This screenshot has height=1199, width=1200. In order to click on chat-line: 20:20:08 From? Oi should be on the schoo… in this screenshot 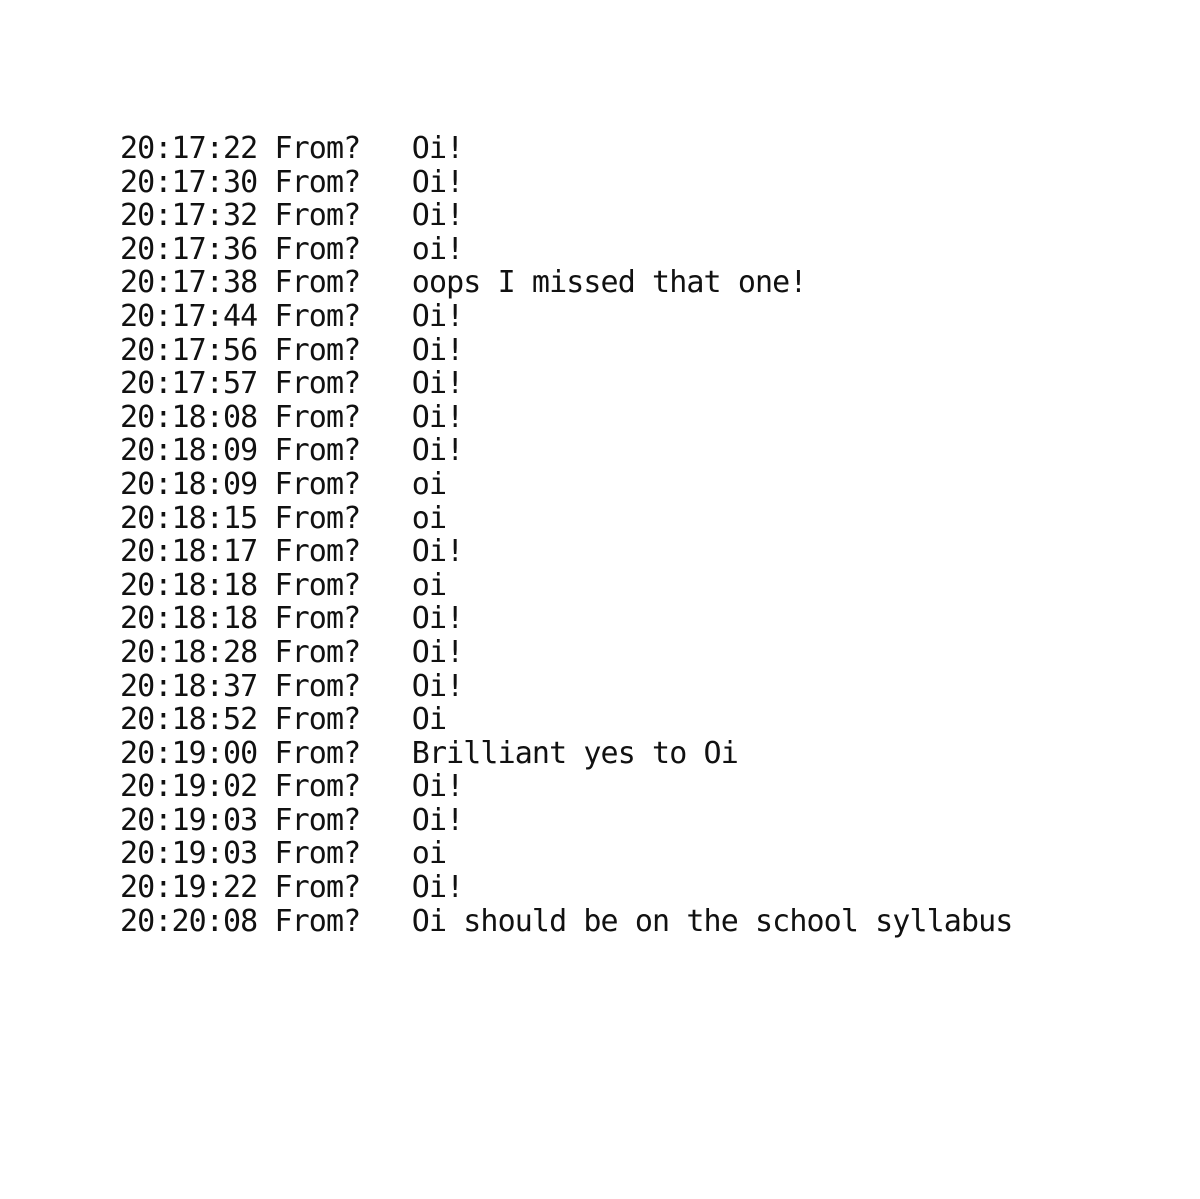, I will do `click(650, 921)`.